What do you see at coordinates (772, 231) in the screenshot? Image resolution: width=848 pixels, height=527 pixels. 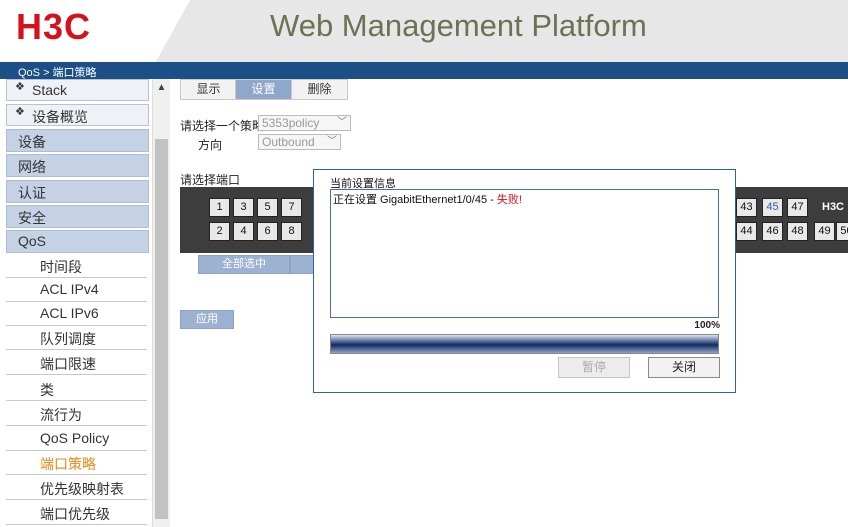 I see `port-46: 46` at bounding box center [772, 231].